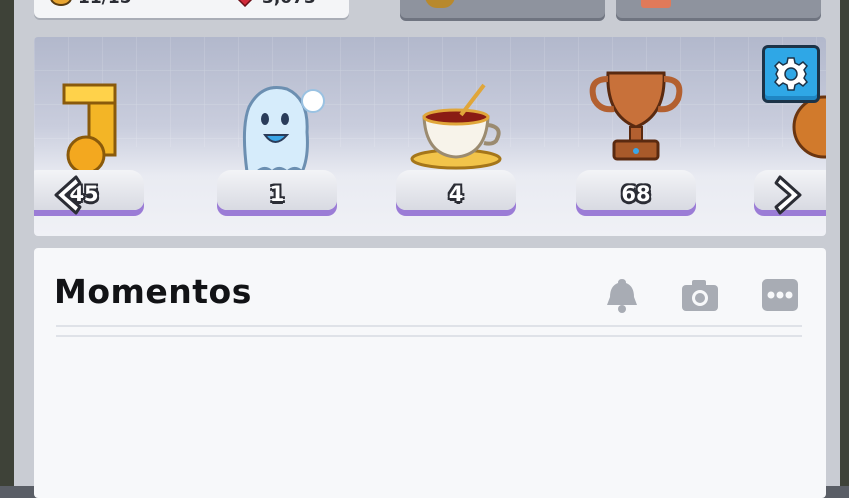 This screenshot has width=849, height=498. What do you see at coordinates (429, 331) in the screenshot?
I see `divider` at bounding box center [429, 331].